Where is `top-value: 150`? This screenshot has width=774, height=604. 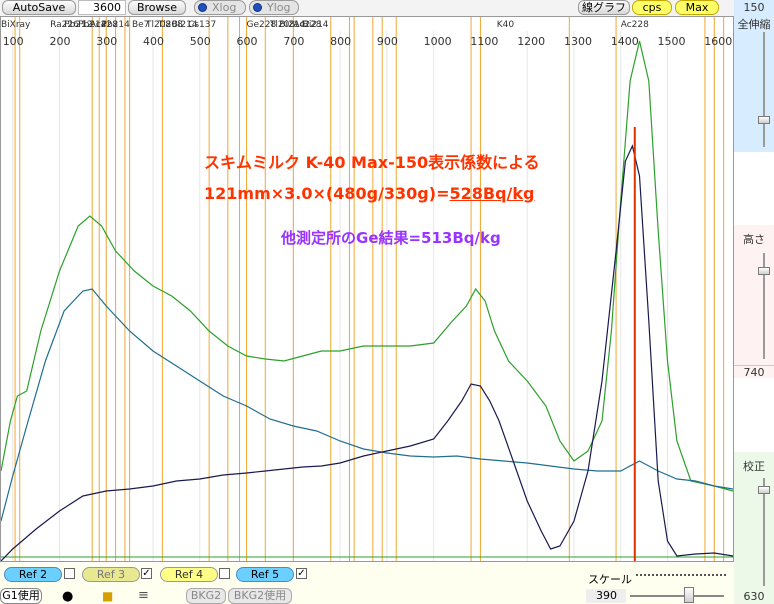 top-value: 150 is located at coordinates (754, 7).